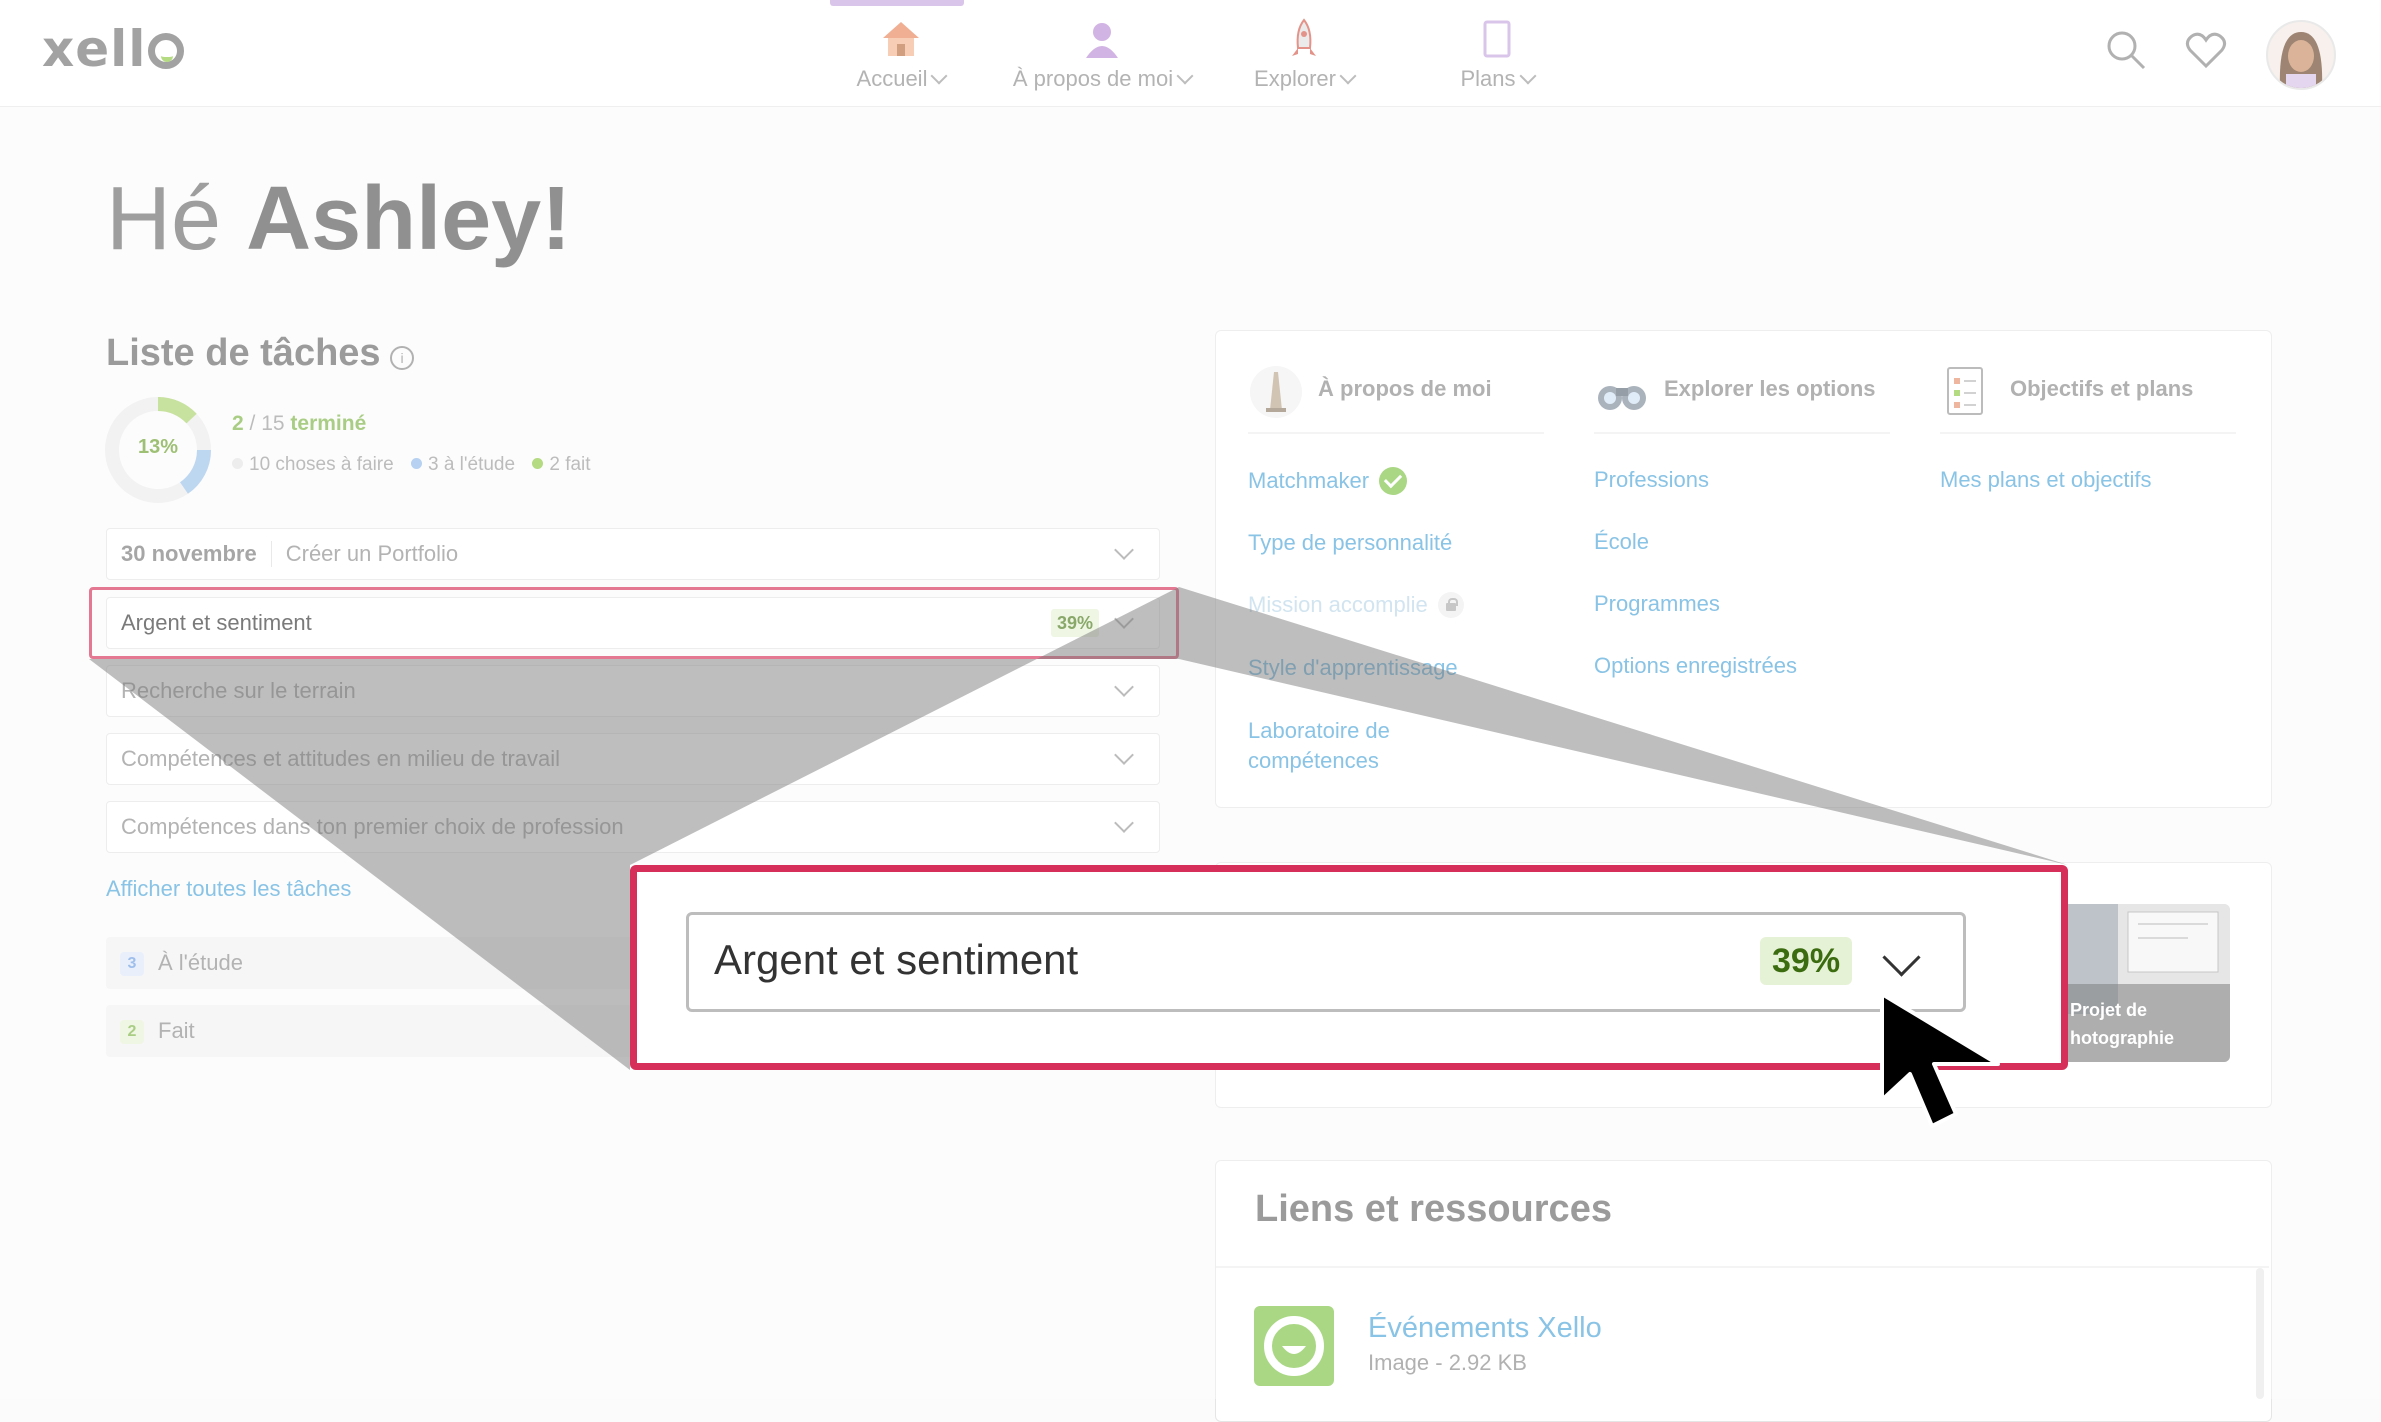 This screenshot has width=2381, height=1422. What do you see at coordinates (896, 959) in the screenshot?
I see `zoom-task-label: Argent et sentiment` at bounding box center [896, 959].